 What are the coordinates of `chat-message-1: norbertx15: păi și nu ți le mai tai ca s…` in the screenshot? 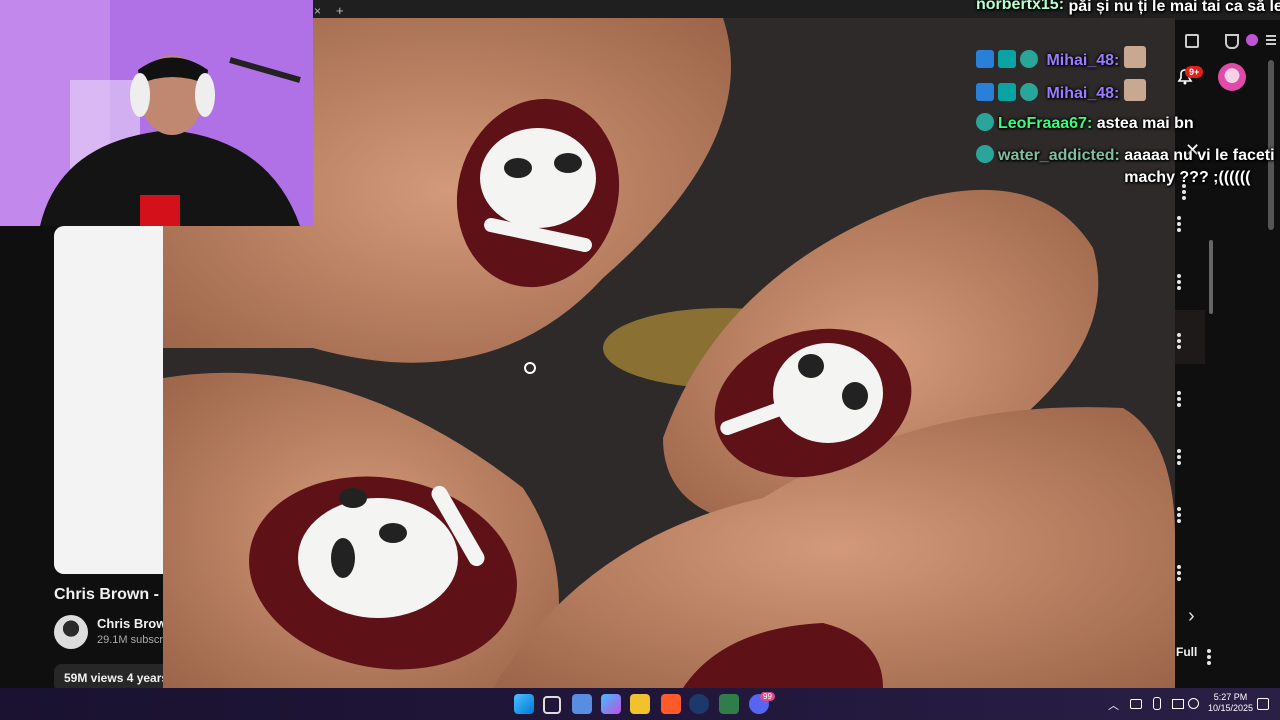 It's located at (1128, 9).